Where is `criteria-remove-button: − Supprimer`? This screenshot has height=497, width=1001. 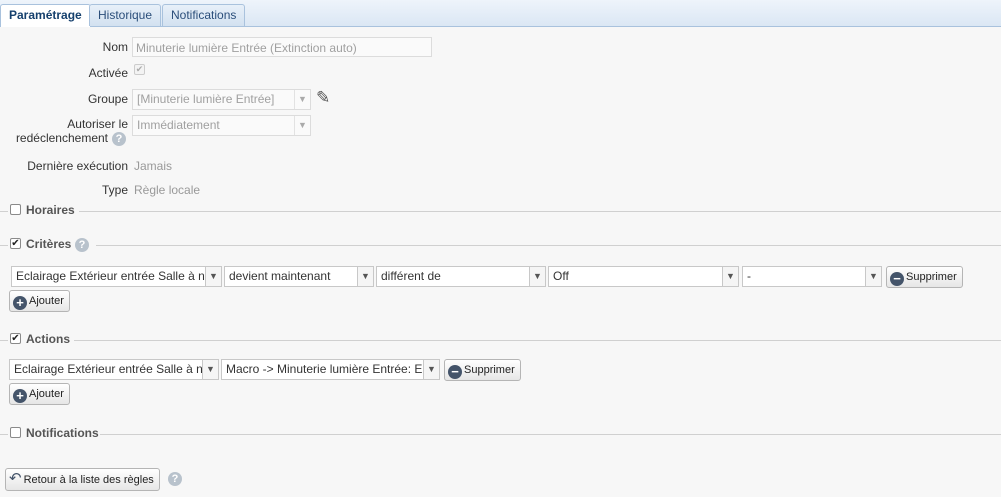
criteria-remove-button: − Supprimer is located at coordinates (924, 277).